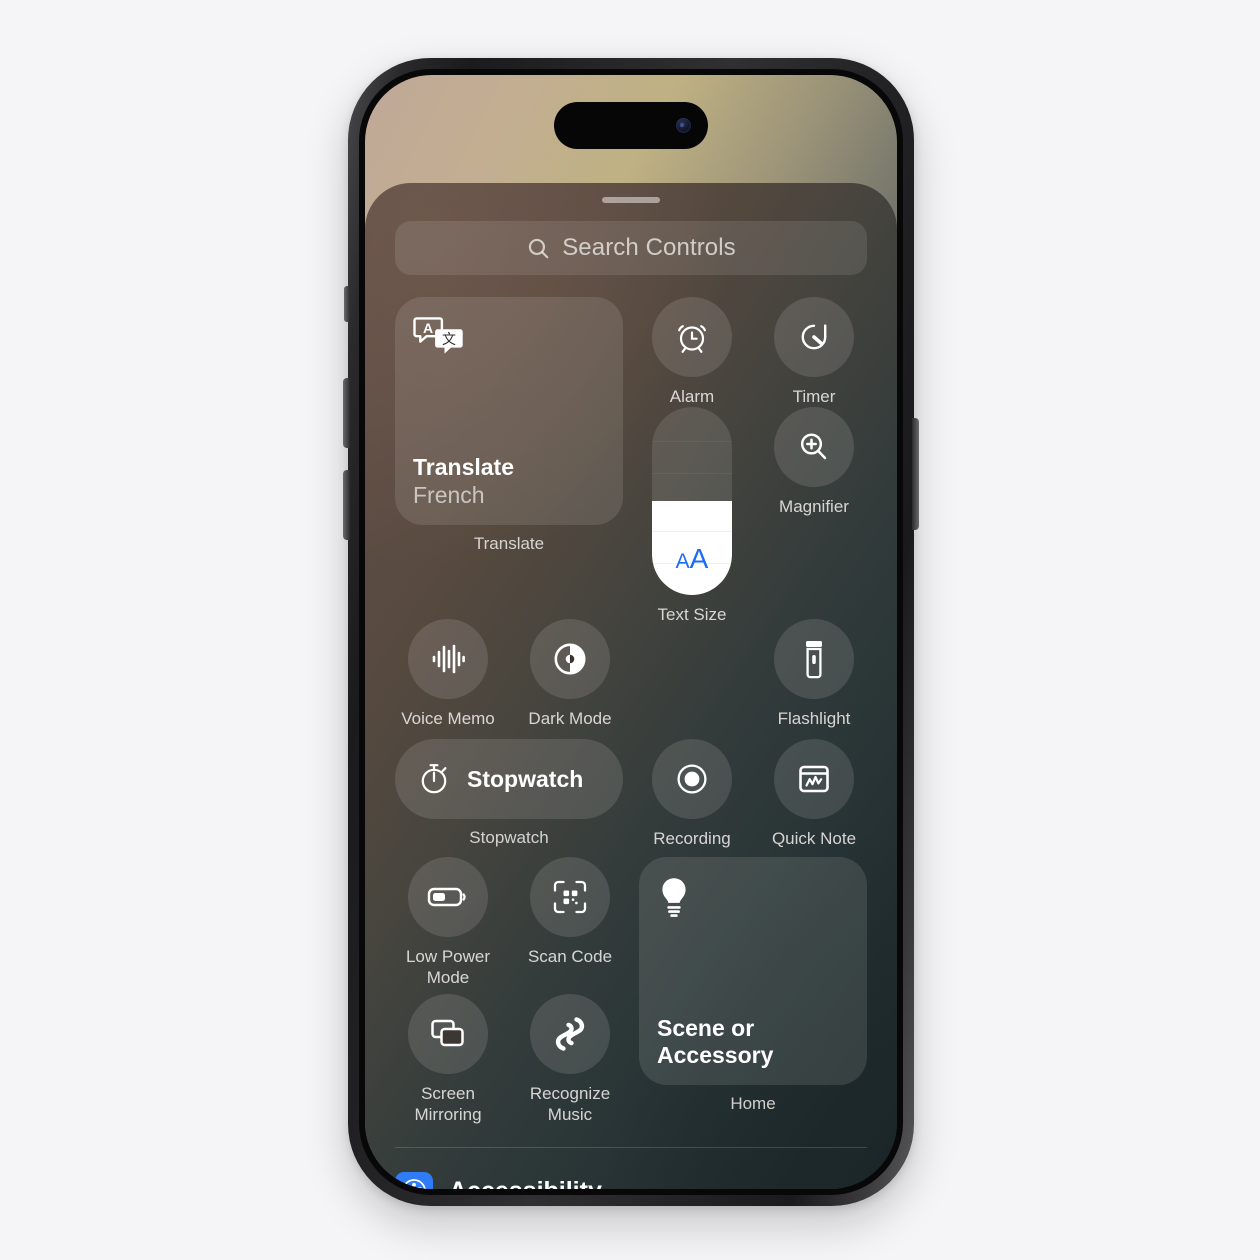 The image size is (1260, 1260). Describe the element at coordinates (346, 413) in the screenshot. I see `volume-up-button` at that location.